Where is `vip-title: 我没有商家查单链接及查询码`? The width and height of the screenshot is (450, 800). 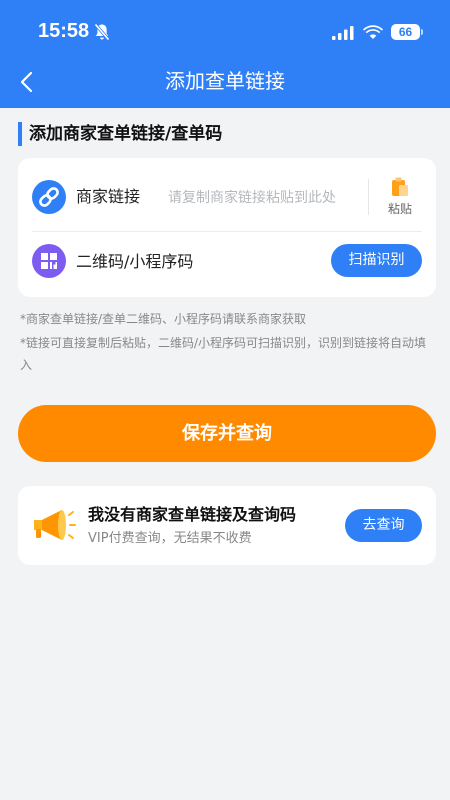
vip-title: 我没有商家查单链接及查询码 is located at coordinates (192, 514).